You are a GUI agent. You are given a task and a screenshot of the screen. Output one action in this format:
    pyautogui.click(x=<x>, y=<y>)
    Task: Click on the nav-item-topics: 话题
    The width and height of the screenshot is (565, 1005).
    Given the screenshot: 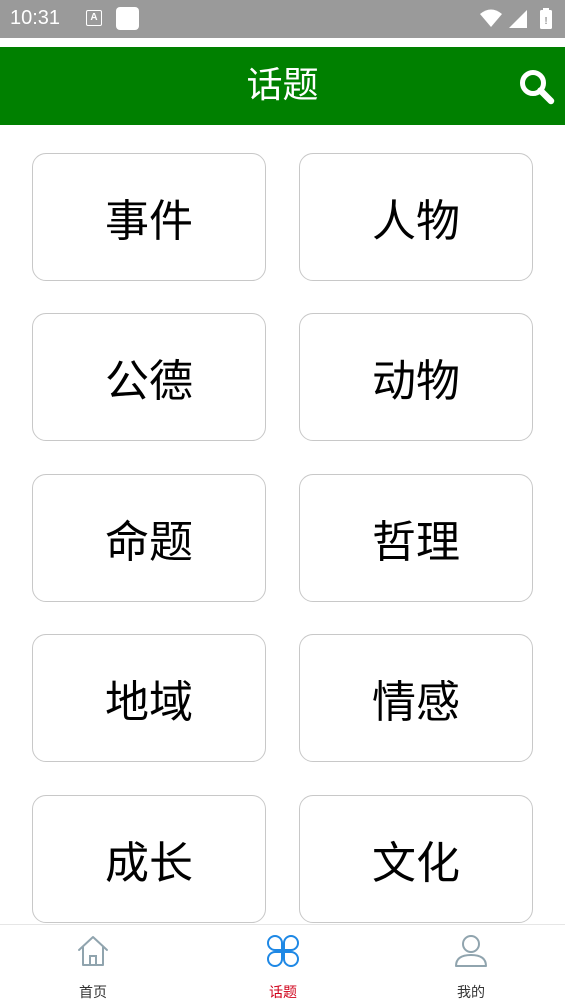 What is the action you would take?
    pyautogui.click(x=283, y=965)
    